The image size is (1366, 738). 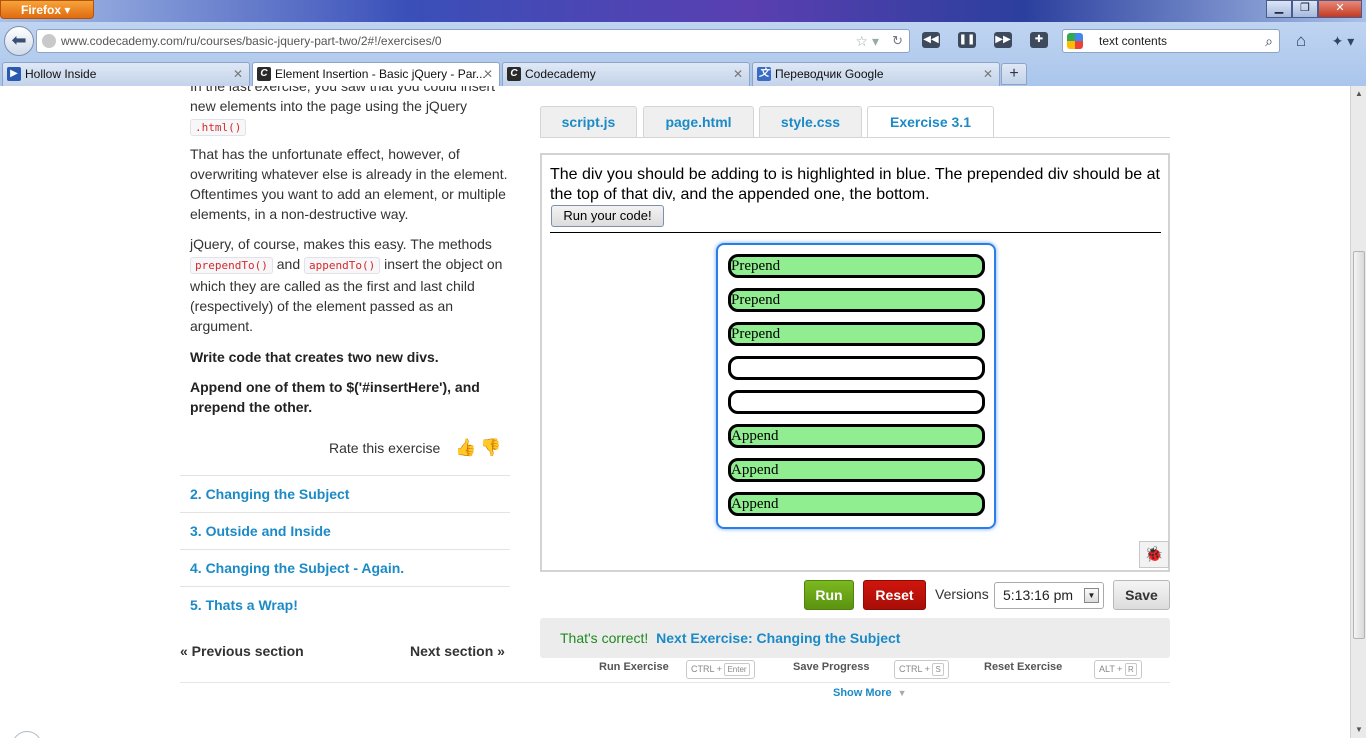 What do you see at coordinates (737, 669) in the screenshot?
I see `shortcut-key: Enter` at bounding box center [737, 669].